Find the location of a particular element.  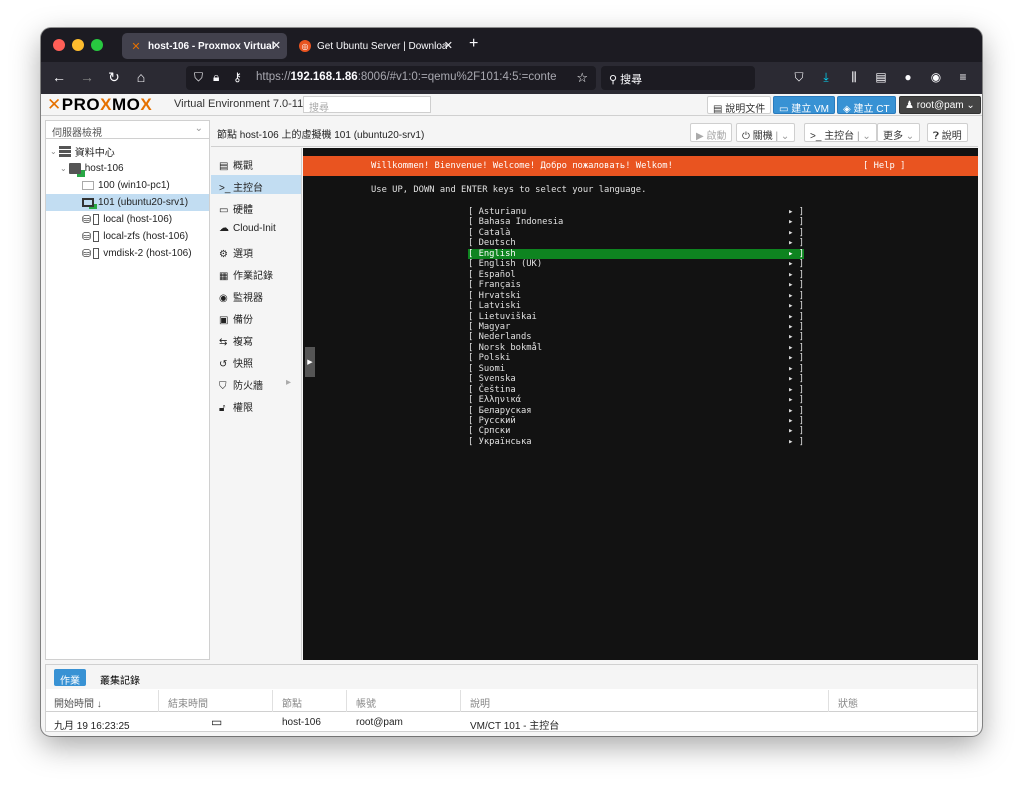

language-option: [ Français ▸ ] is located at coordinates (636, 285).